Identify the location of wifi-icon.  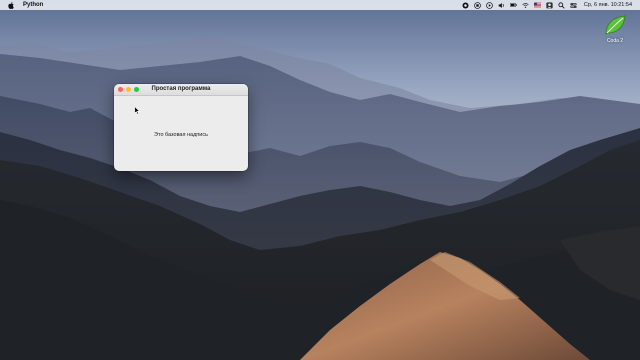
(525, 5).